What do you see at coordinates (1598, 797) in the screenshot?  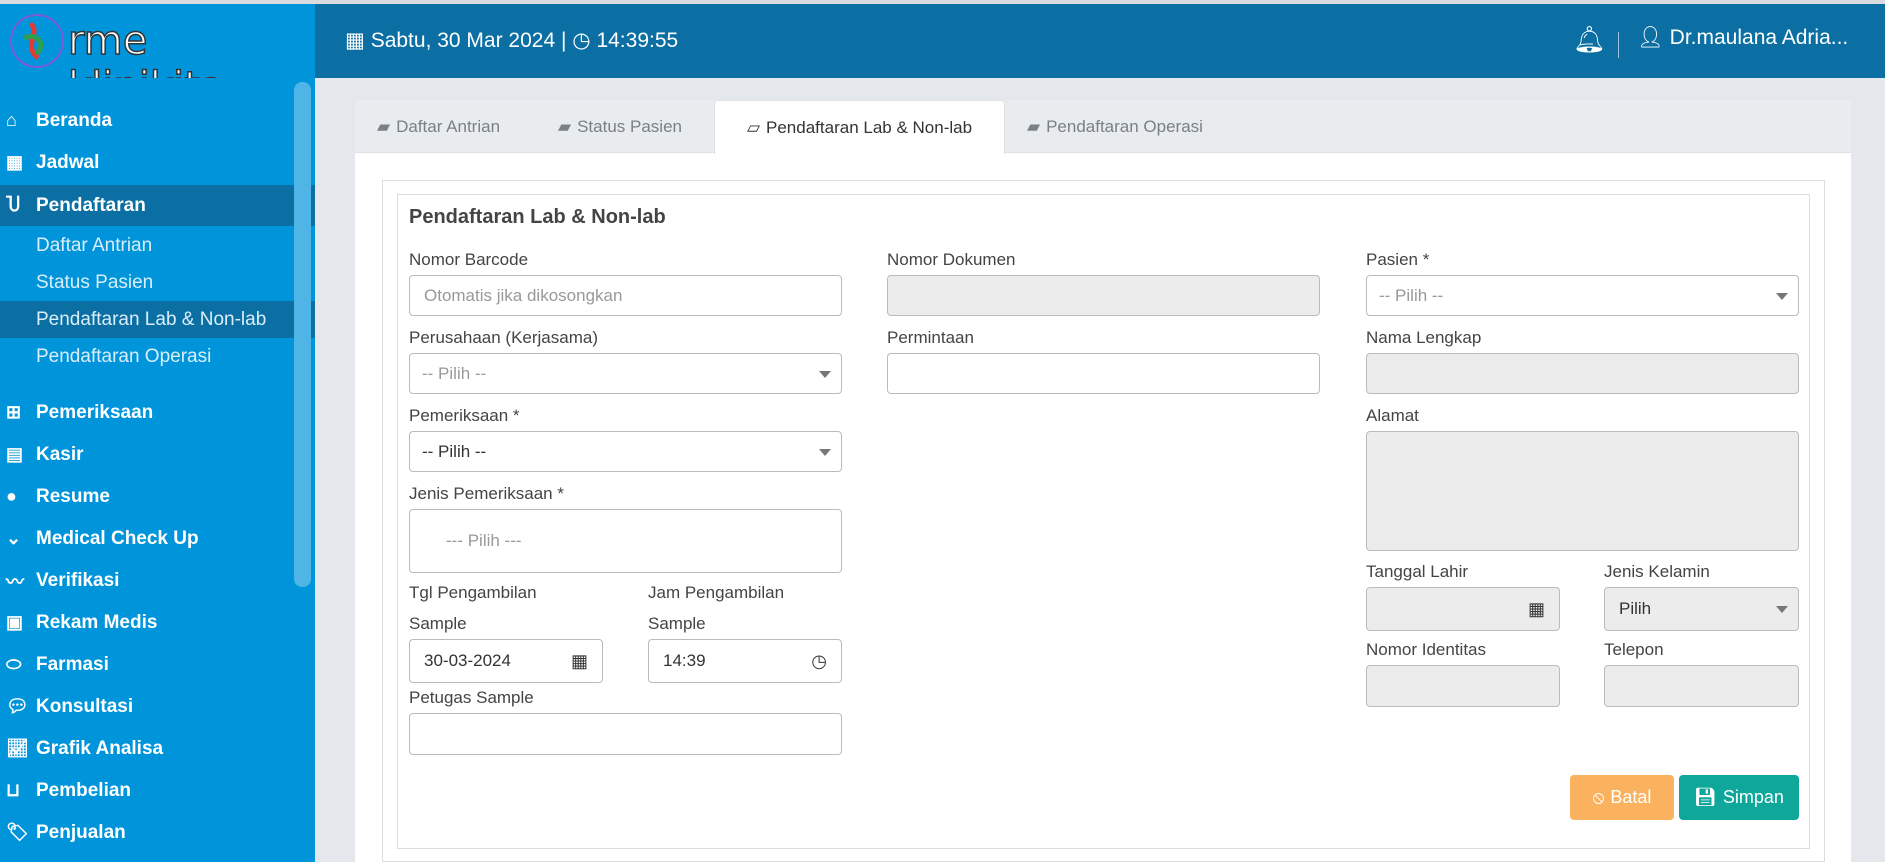 I see `ban-icon: ⦸` at bounding box center [1598, 797].